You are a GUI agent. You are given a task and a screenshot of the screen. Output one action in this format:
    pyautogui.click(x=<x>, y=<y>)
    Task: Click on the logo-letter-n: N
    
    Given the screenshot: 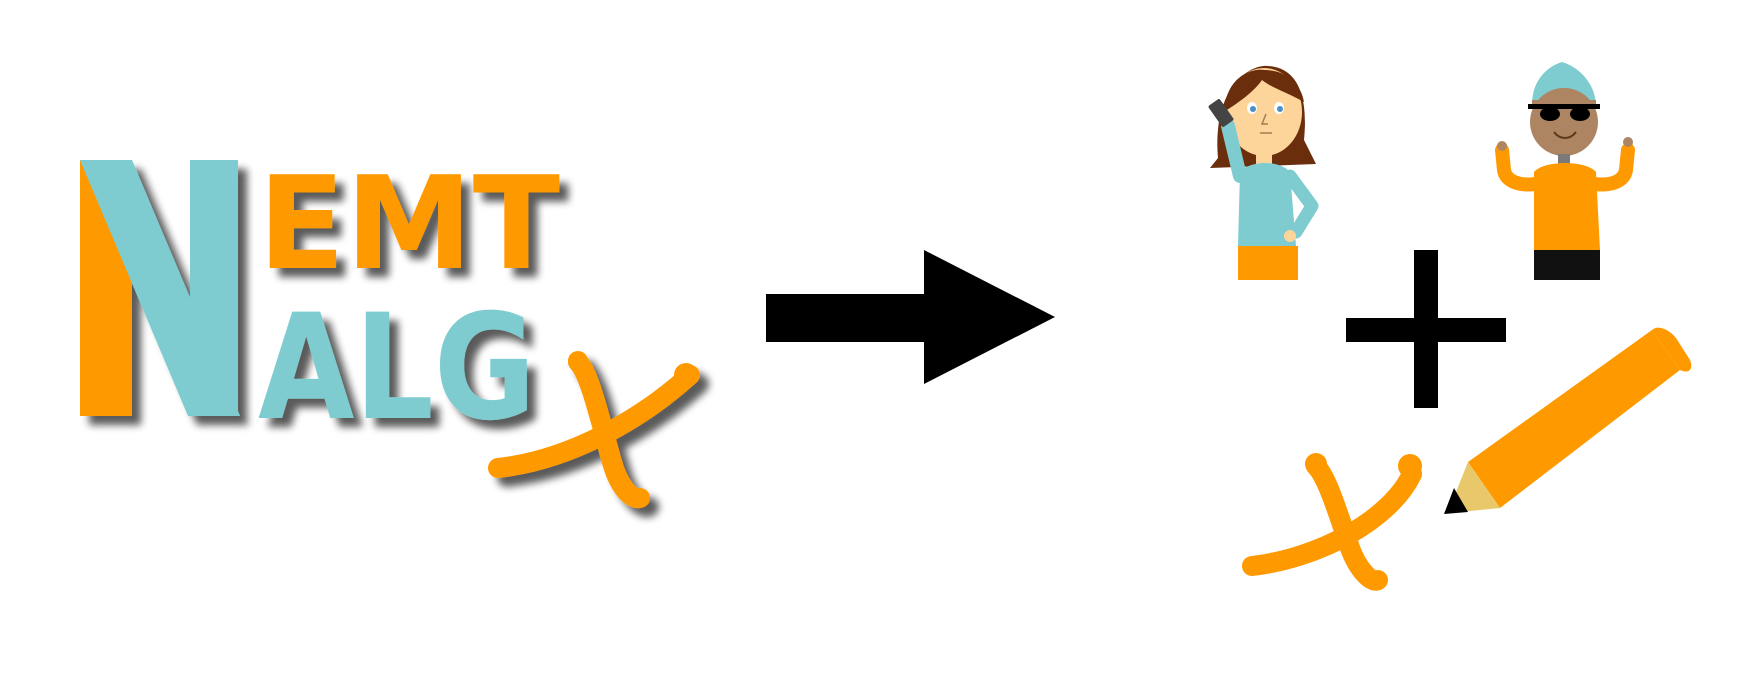 What is the action you would take?
    pyautogui.click(x=160, y=288)
    